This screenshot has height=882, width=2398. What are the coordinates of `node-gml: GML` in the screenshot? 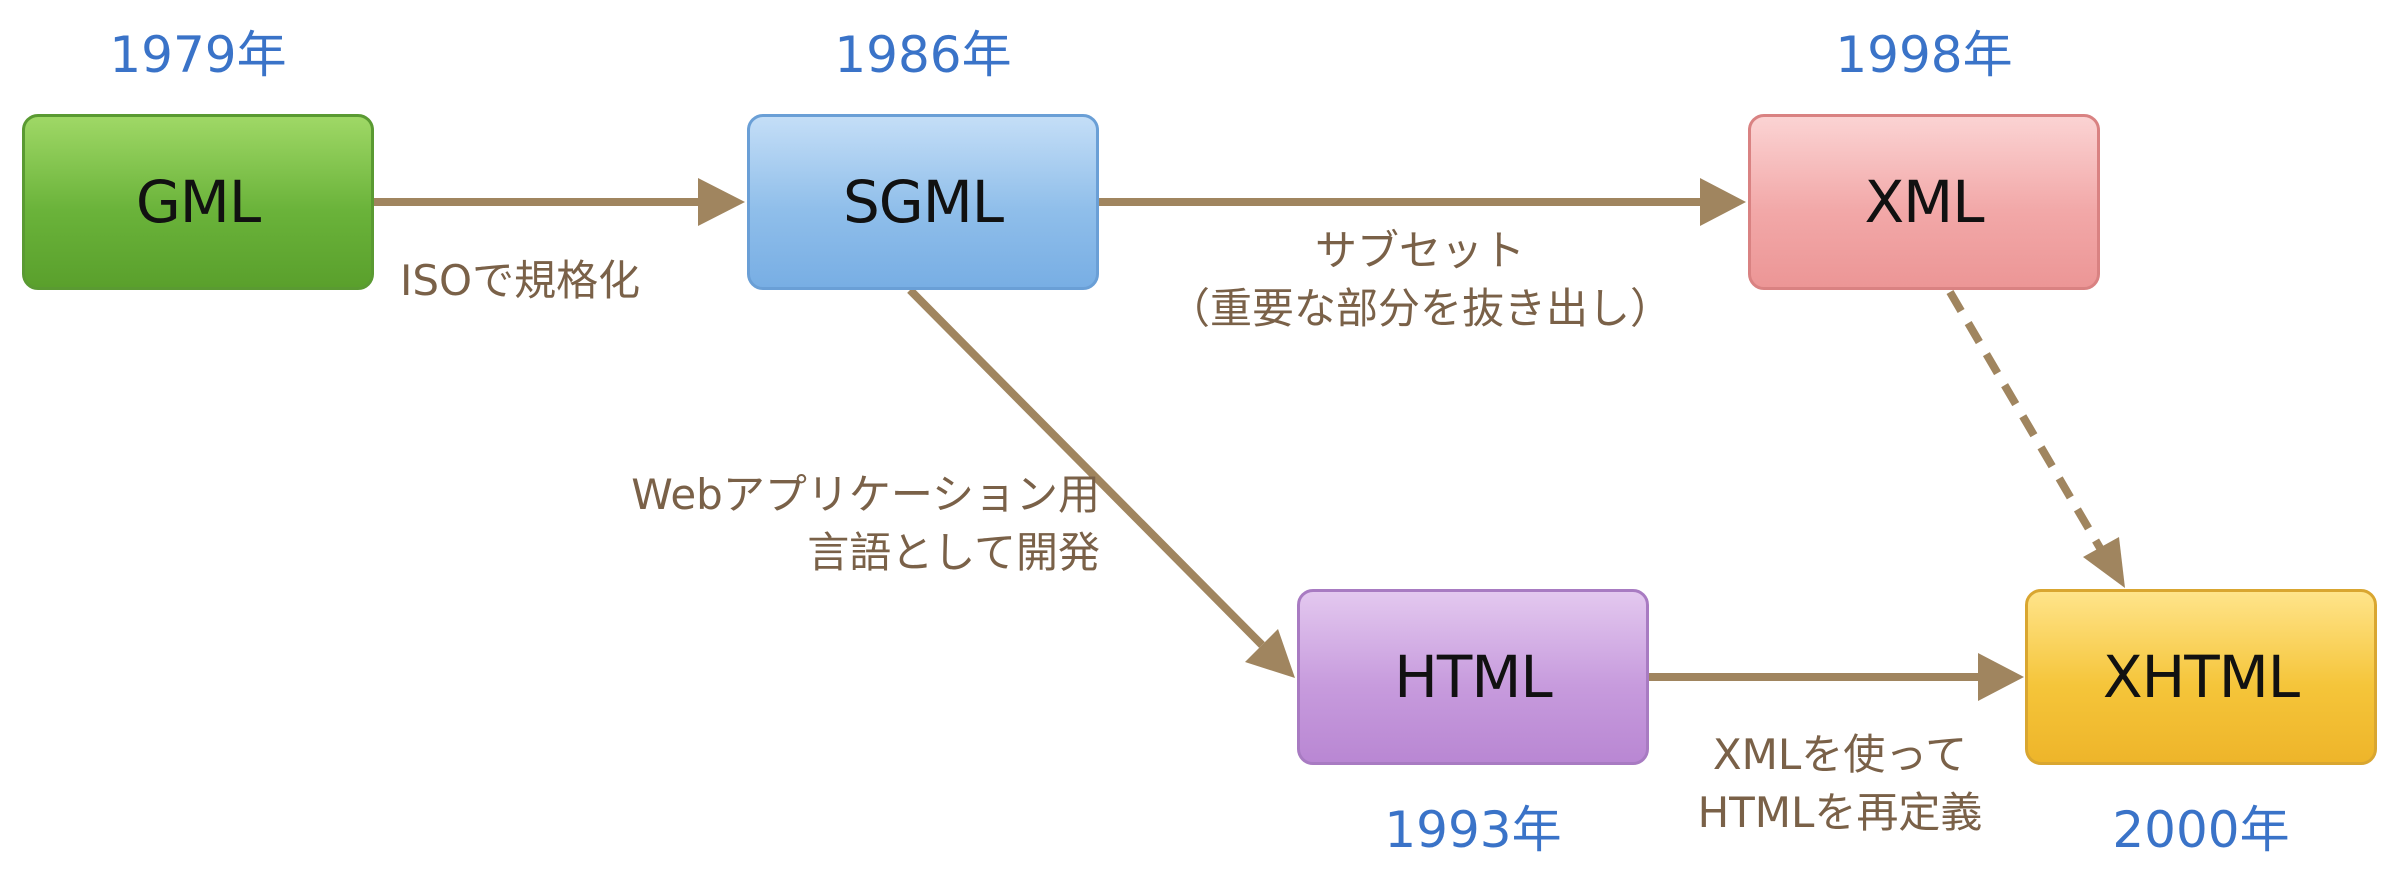 It's located at (198, 202).